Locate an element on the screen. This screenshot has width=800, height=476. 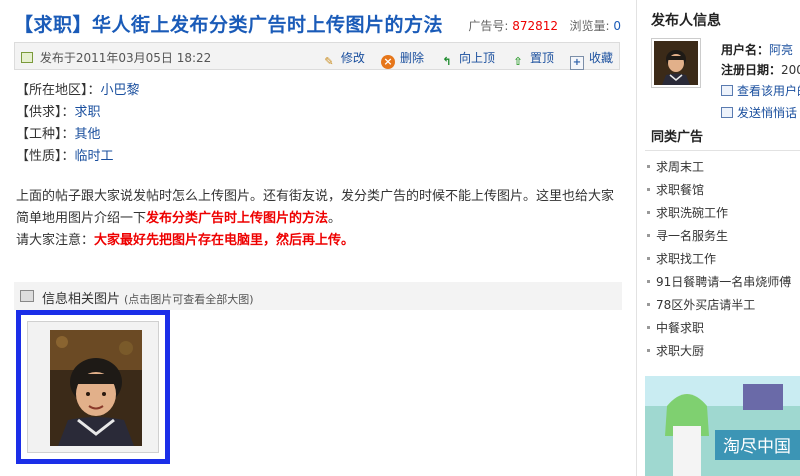
bump-up-icon: ↰ is located at coordinates (447, 61).